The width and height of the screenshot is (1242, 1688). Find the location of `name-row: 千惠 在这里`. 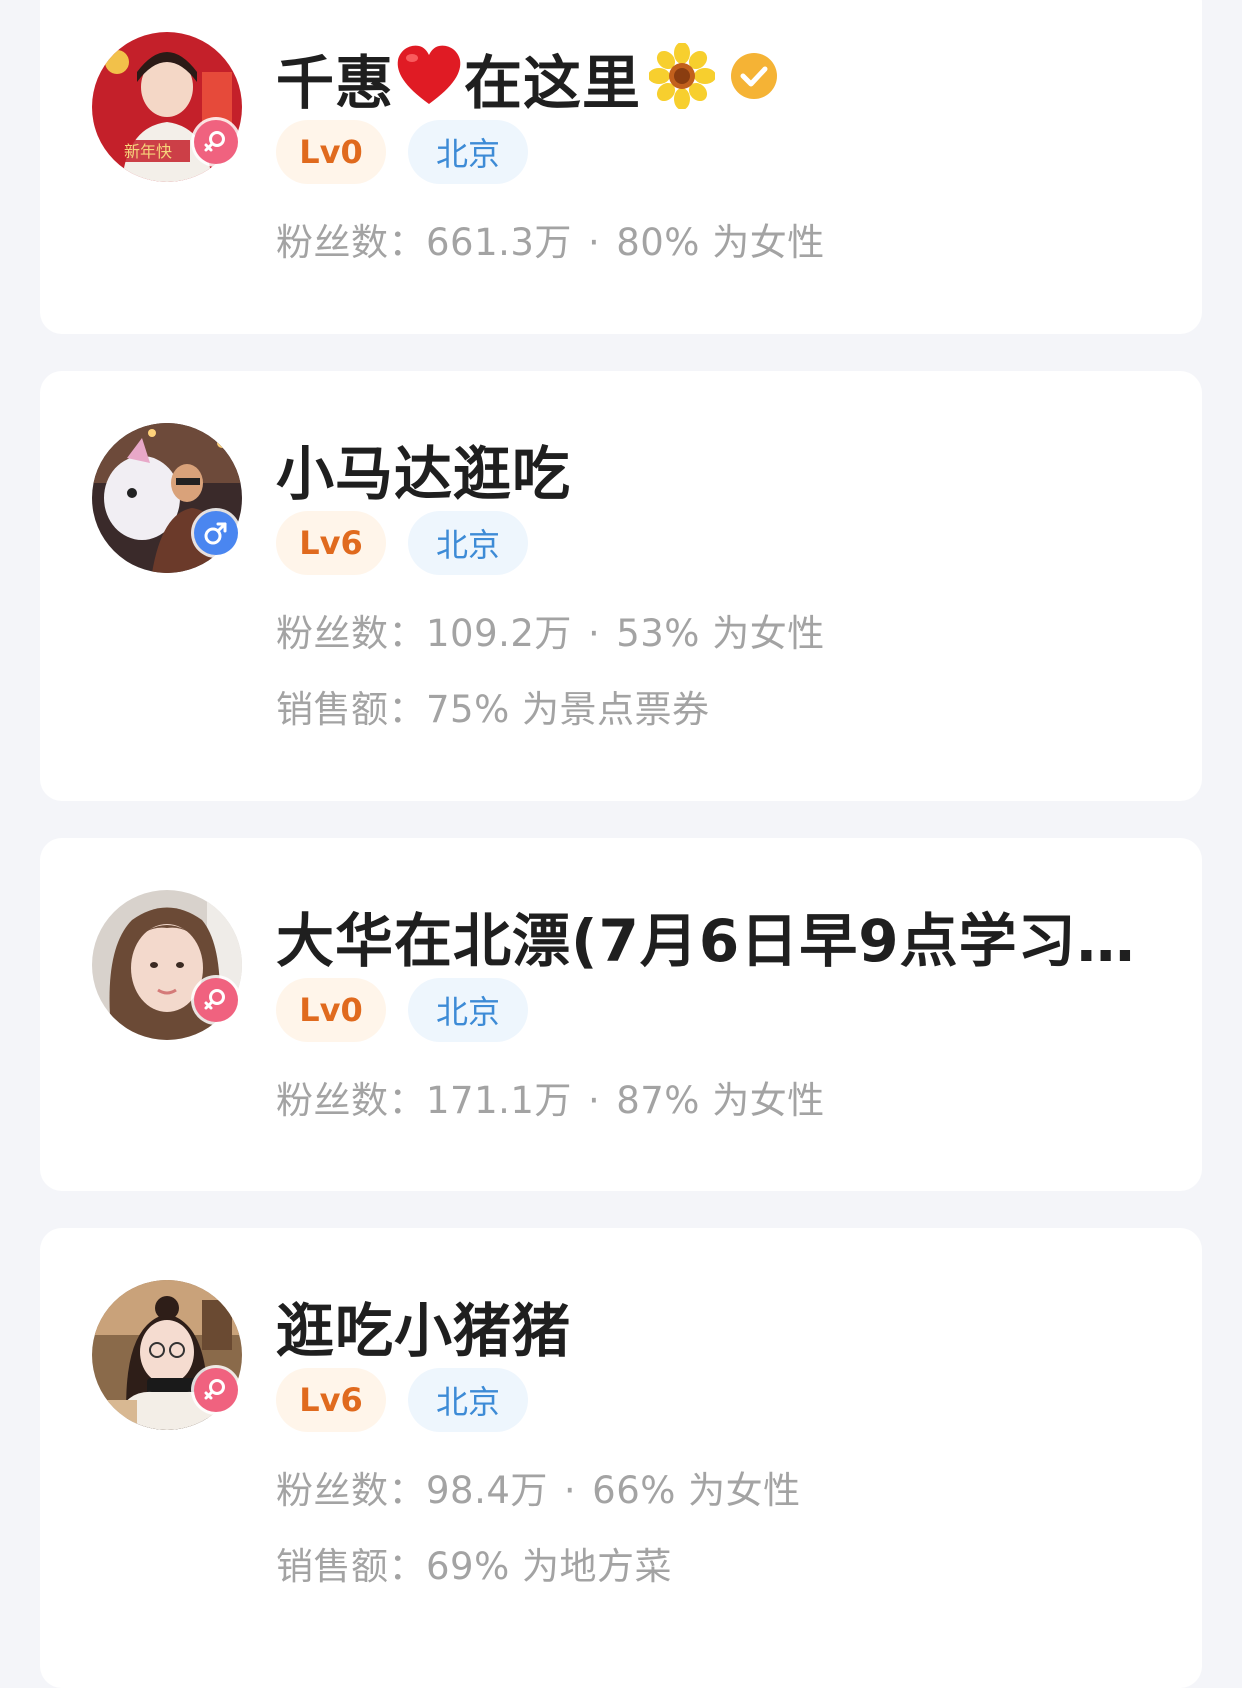

name-row: 千惠 在这里 is located at coordinates (709, 78).